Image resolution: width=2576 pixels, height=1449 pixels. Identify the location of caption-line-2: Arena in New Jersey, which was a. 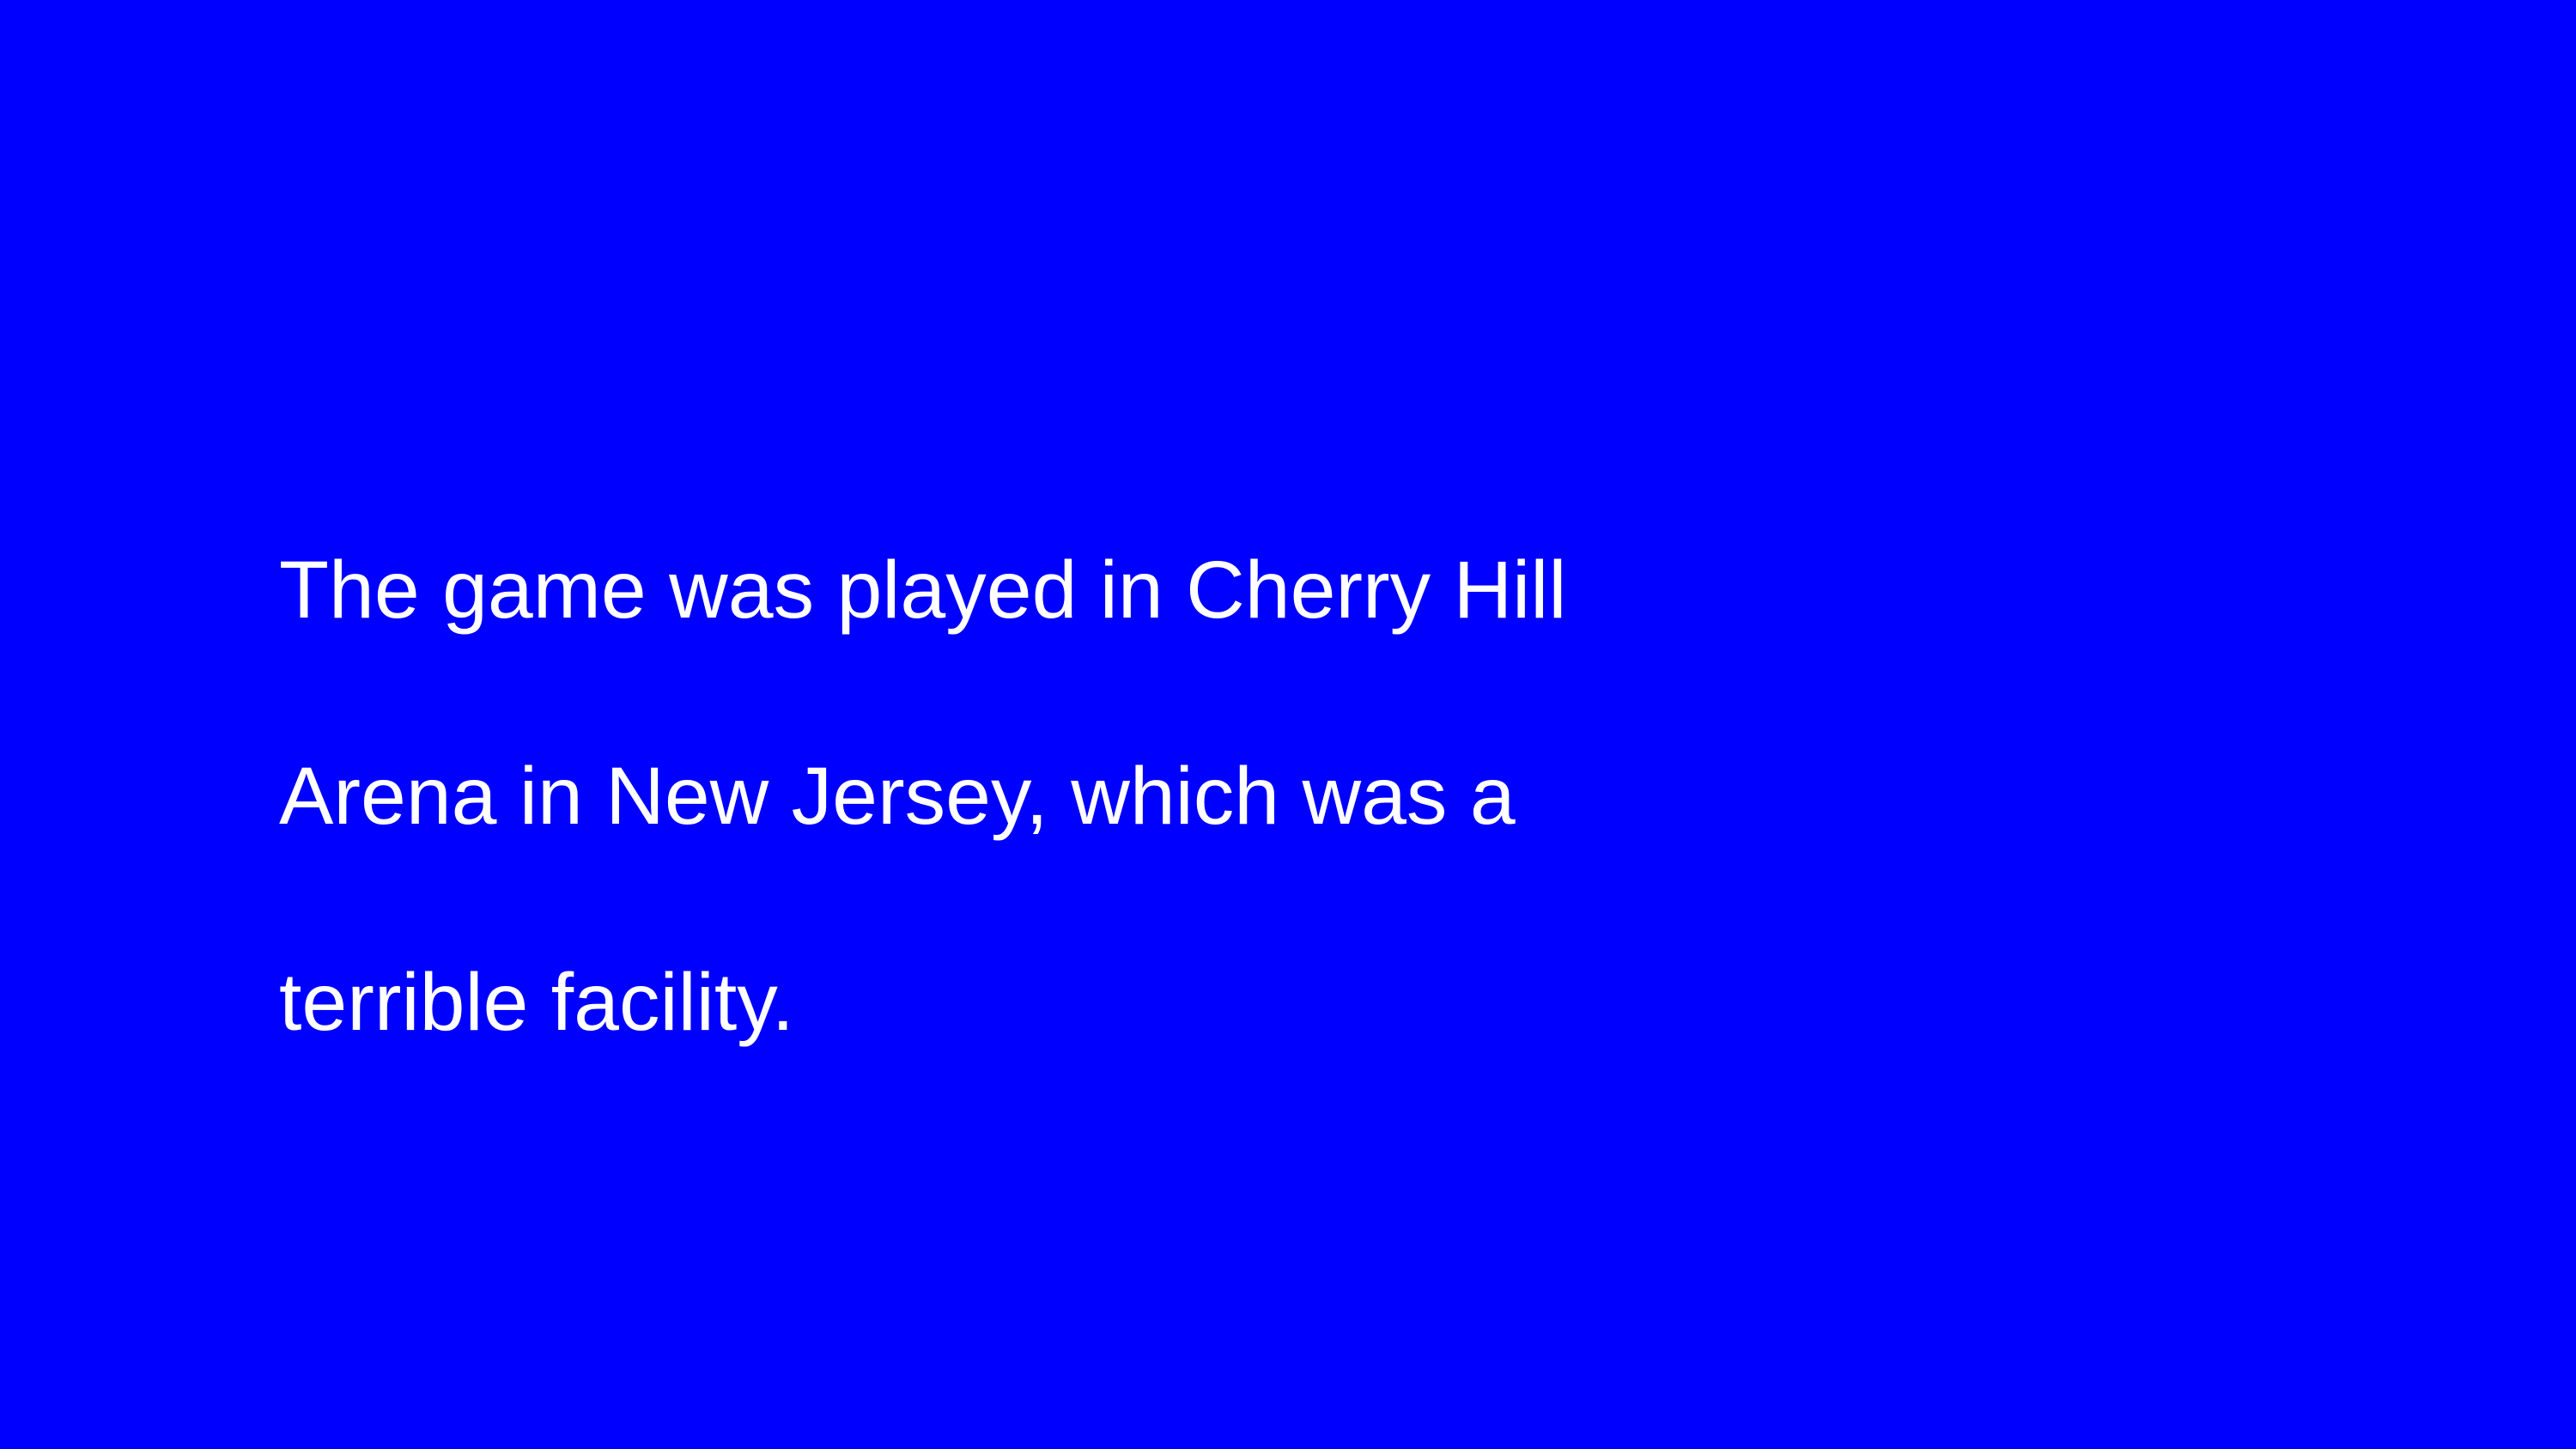
(897, 796).